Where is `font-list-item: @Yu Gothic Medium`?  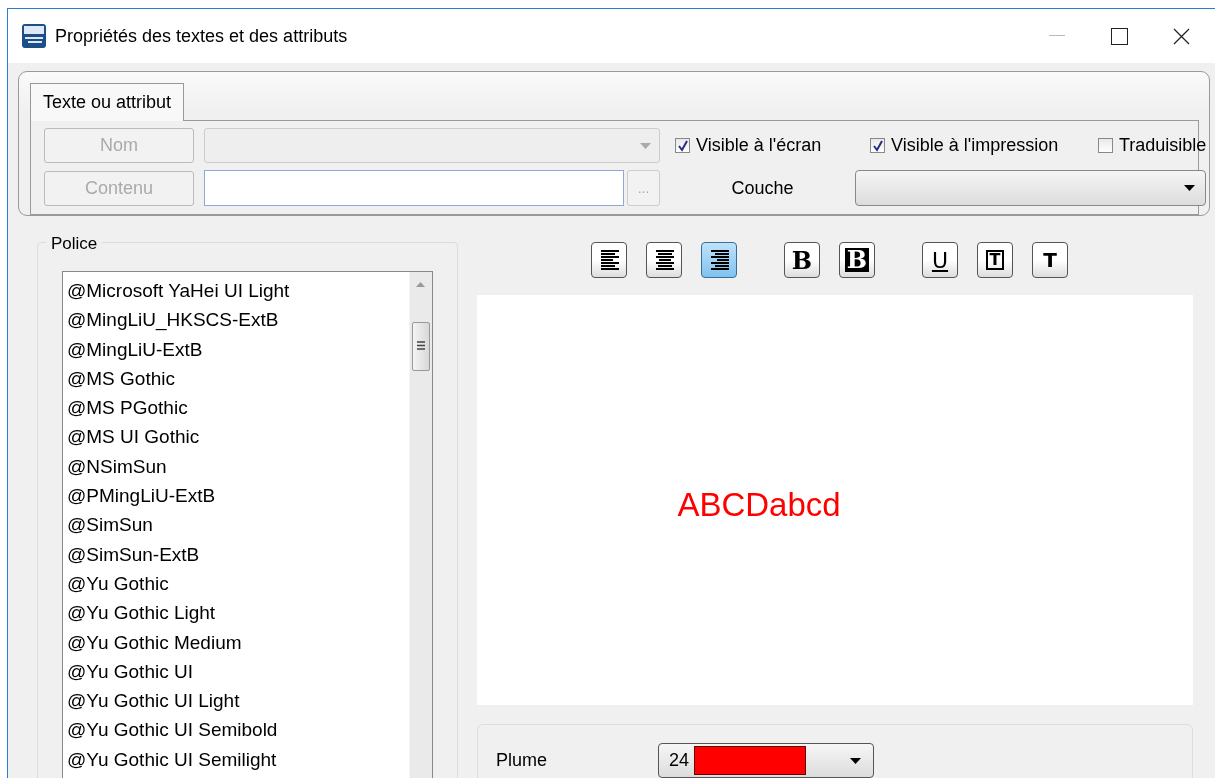
font-list-item: @Yu Gothic Medium is located at coordinates (238, 642).